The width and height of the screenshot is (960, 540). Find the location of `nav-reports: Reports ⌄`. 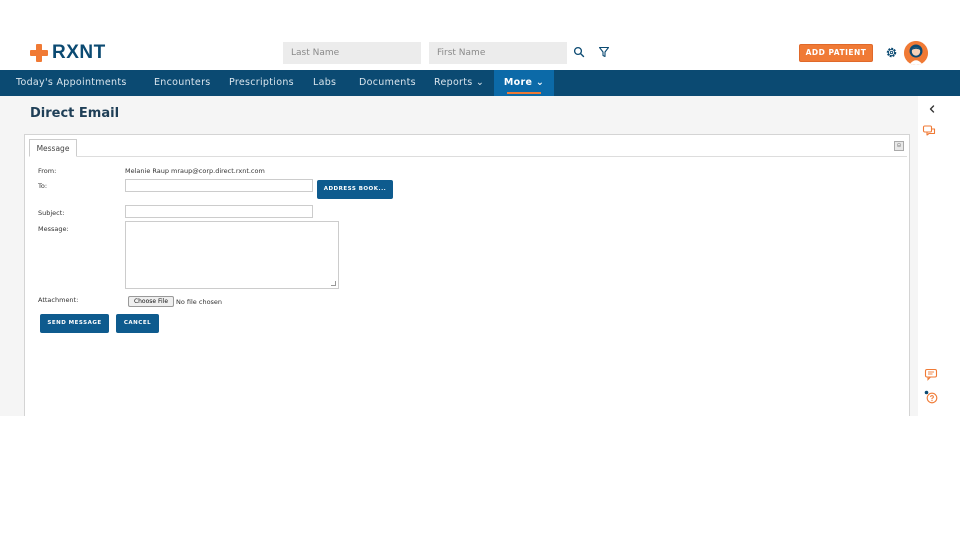

nav-reports: Reports ⌄ is located at coordinates (459, 83).